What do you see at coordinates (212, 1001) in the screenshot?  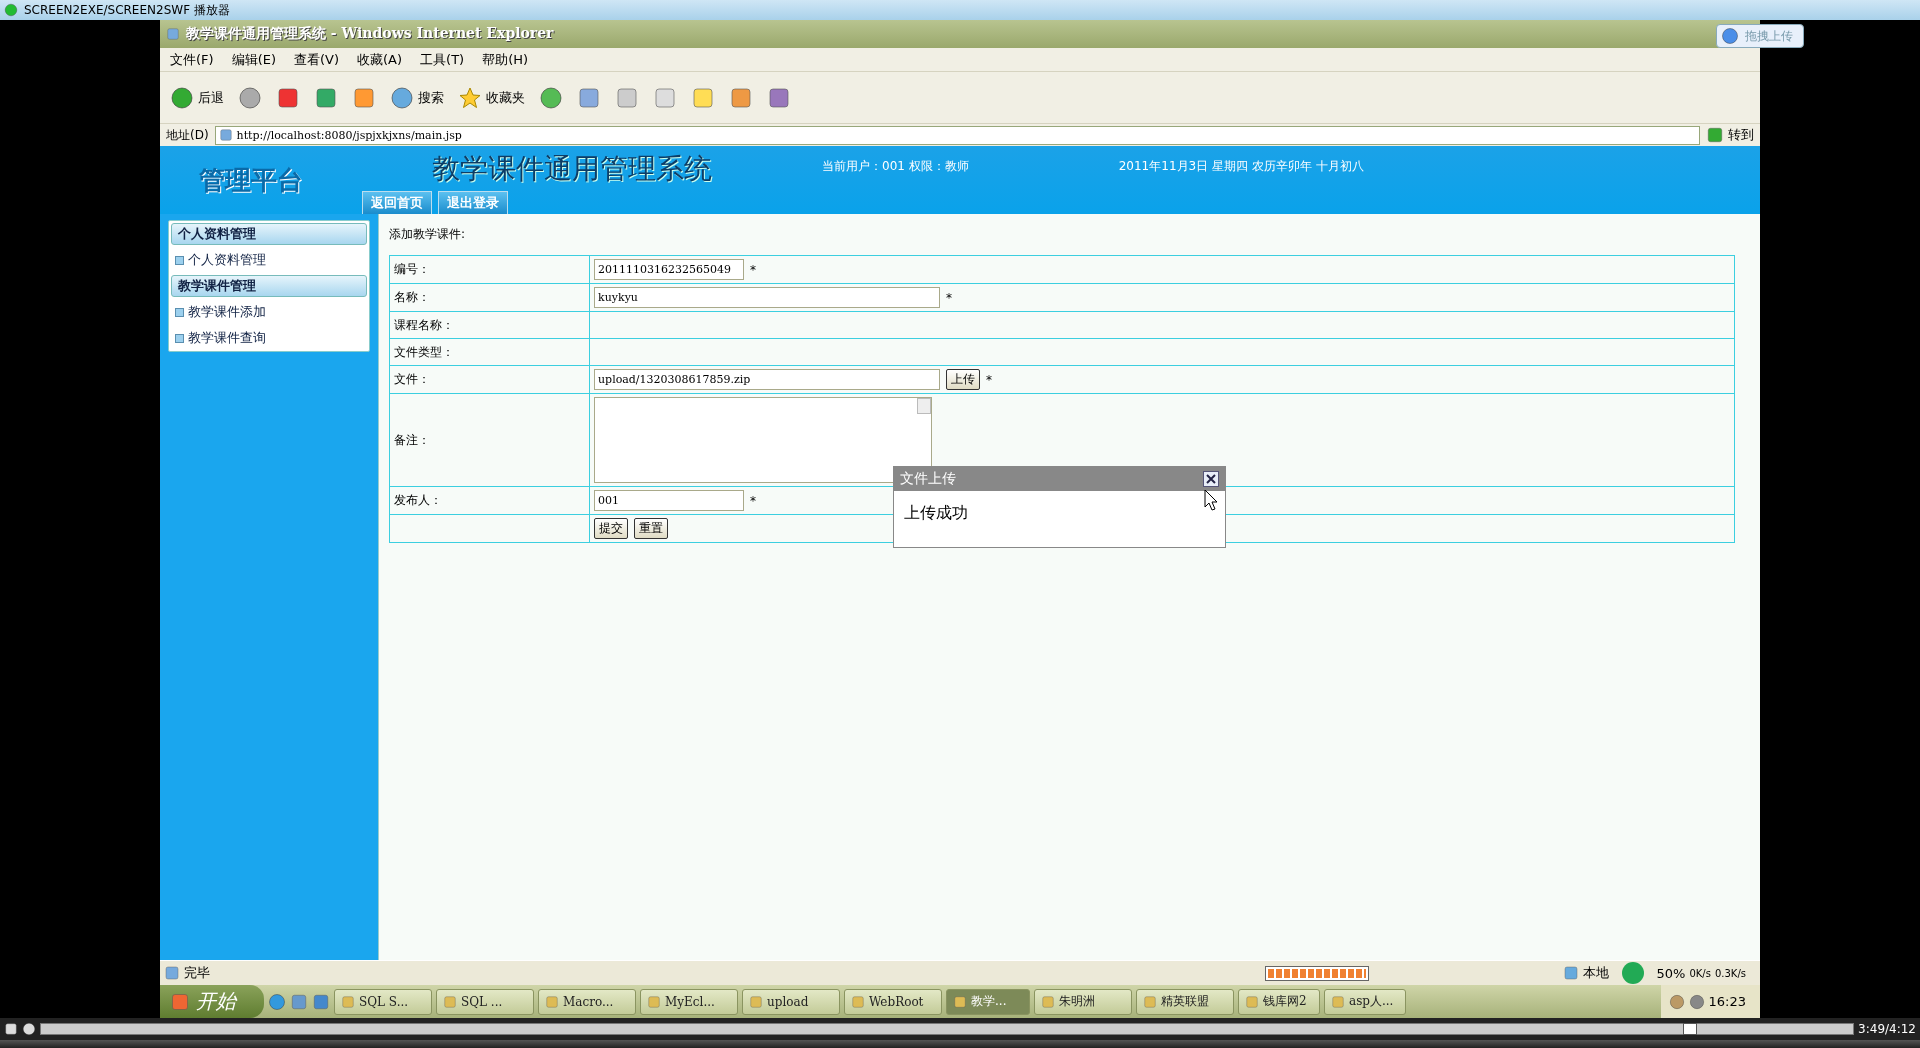 I see `start-button: 开始` at bounding box center [212, 1001].